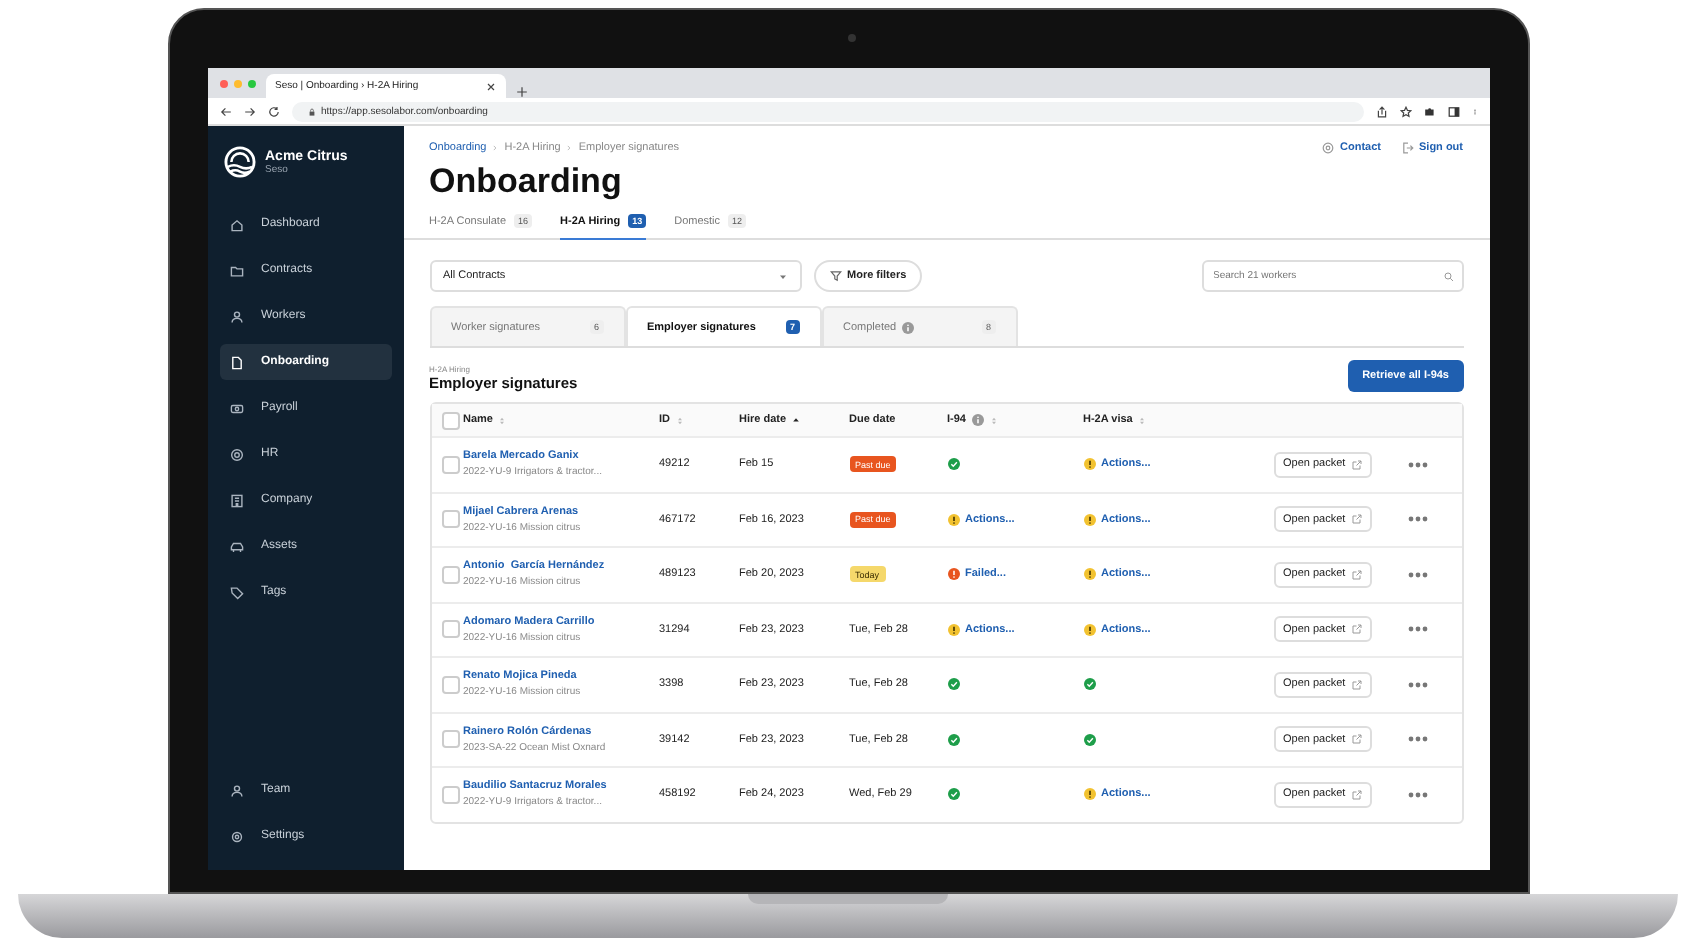 The height and width of the screenshot is (948, 1696). What do you see at coordinates (236, 546) in the screenshot?
I see `car-icon` at bounding box center [236, 546].